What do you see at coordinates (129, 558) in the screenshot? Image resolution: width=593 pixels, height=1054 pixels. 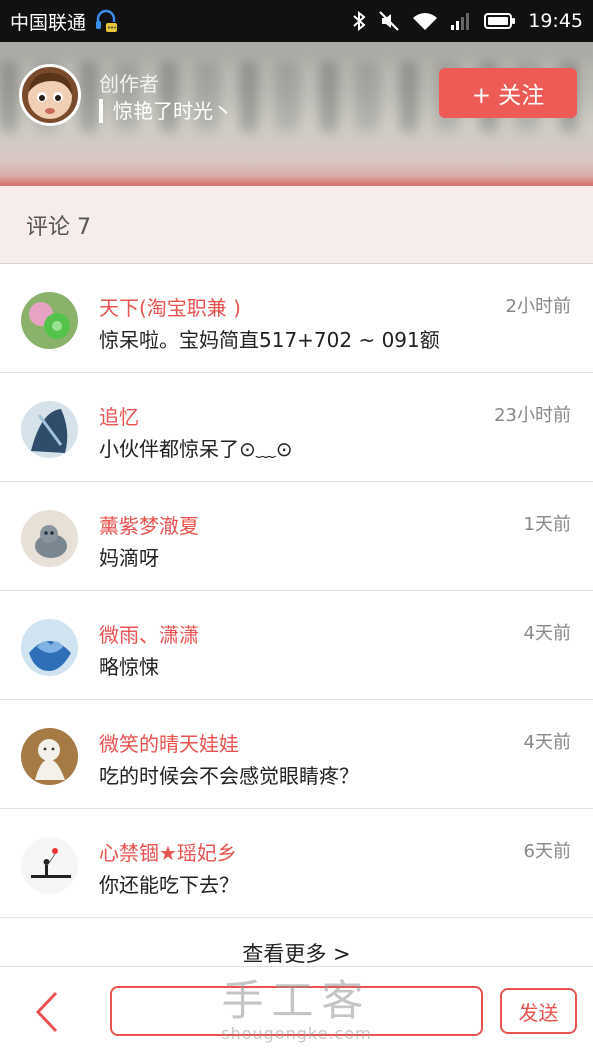 I see `comment-text: 妈滴呀` at bounding box center [129, 558].